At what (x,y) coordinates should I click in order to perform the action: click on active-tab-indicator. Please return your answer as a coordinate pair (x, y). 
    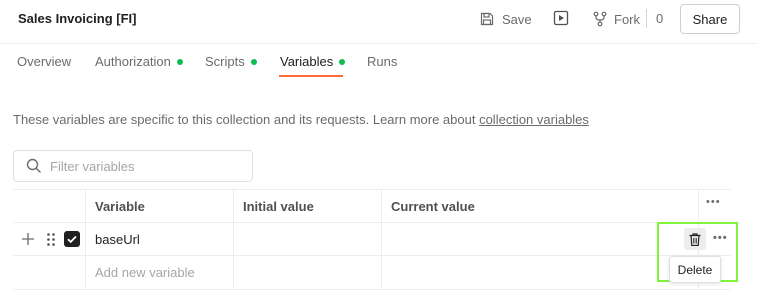
    Looking at the image, I should click on (311, 76).